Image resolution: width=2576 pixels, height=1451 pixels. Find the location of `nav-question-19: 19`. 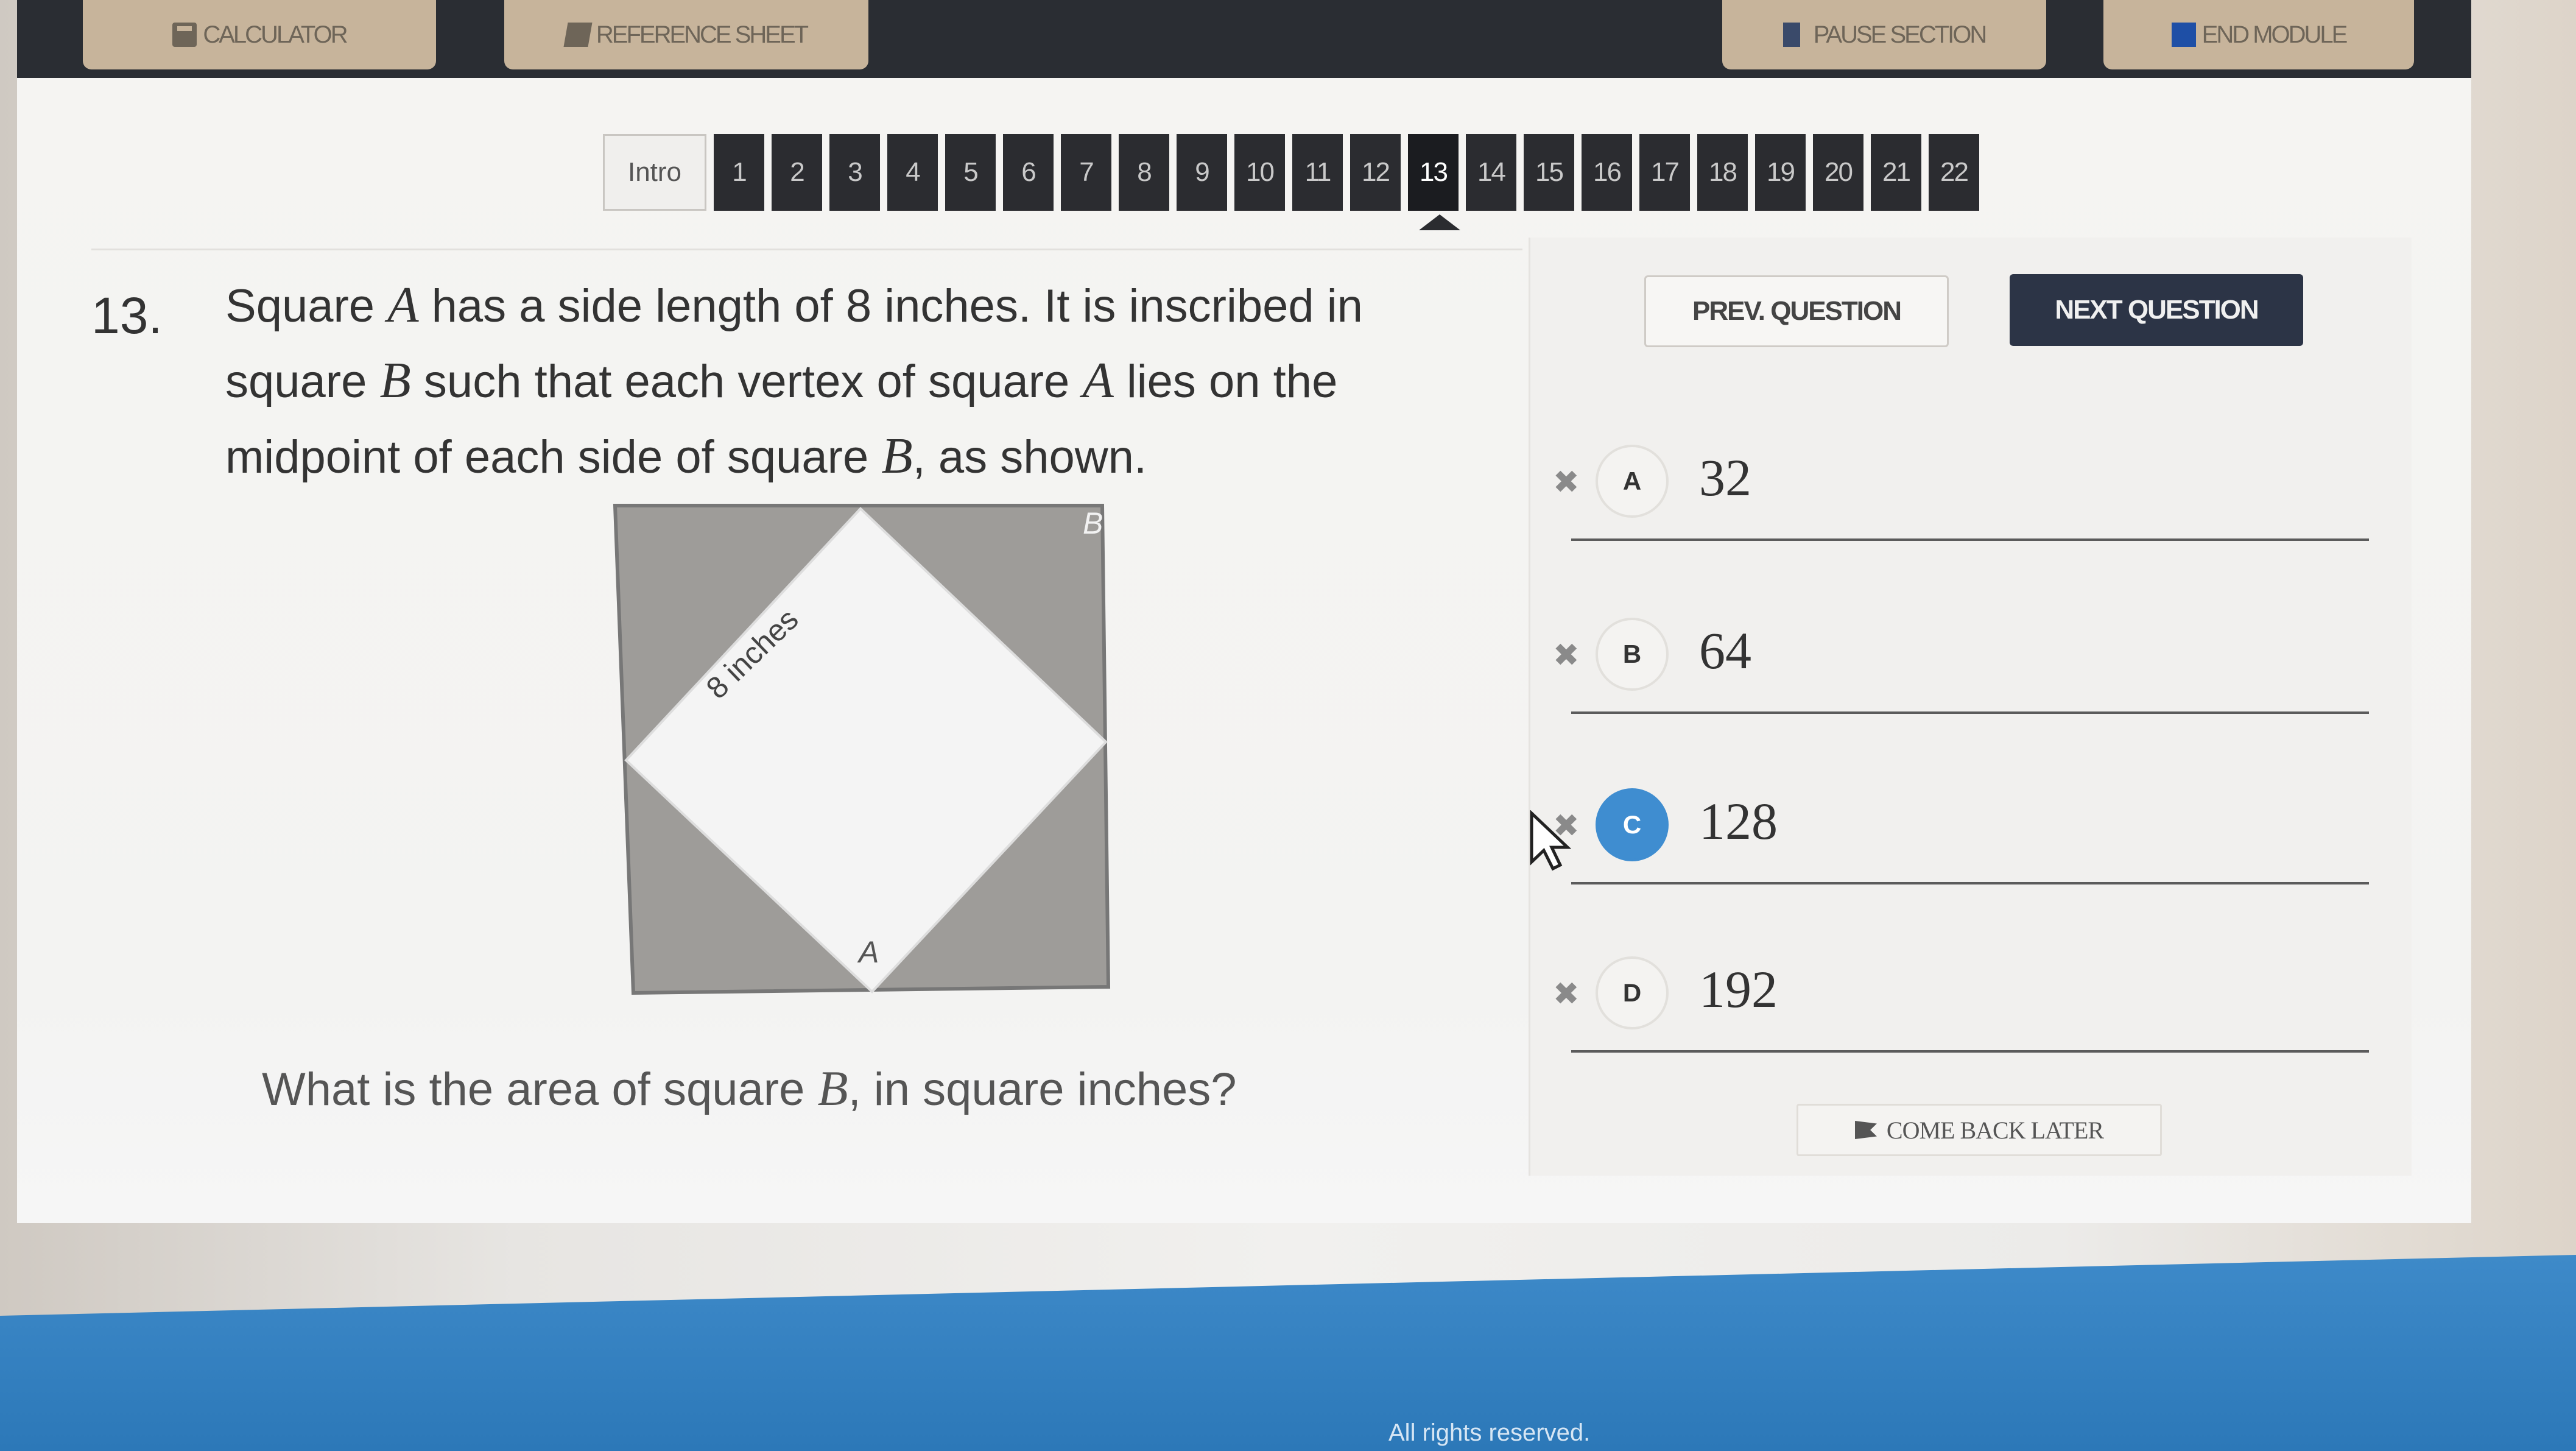

nav-question-19: 19 is located at coordinates (1780, 173).